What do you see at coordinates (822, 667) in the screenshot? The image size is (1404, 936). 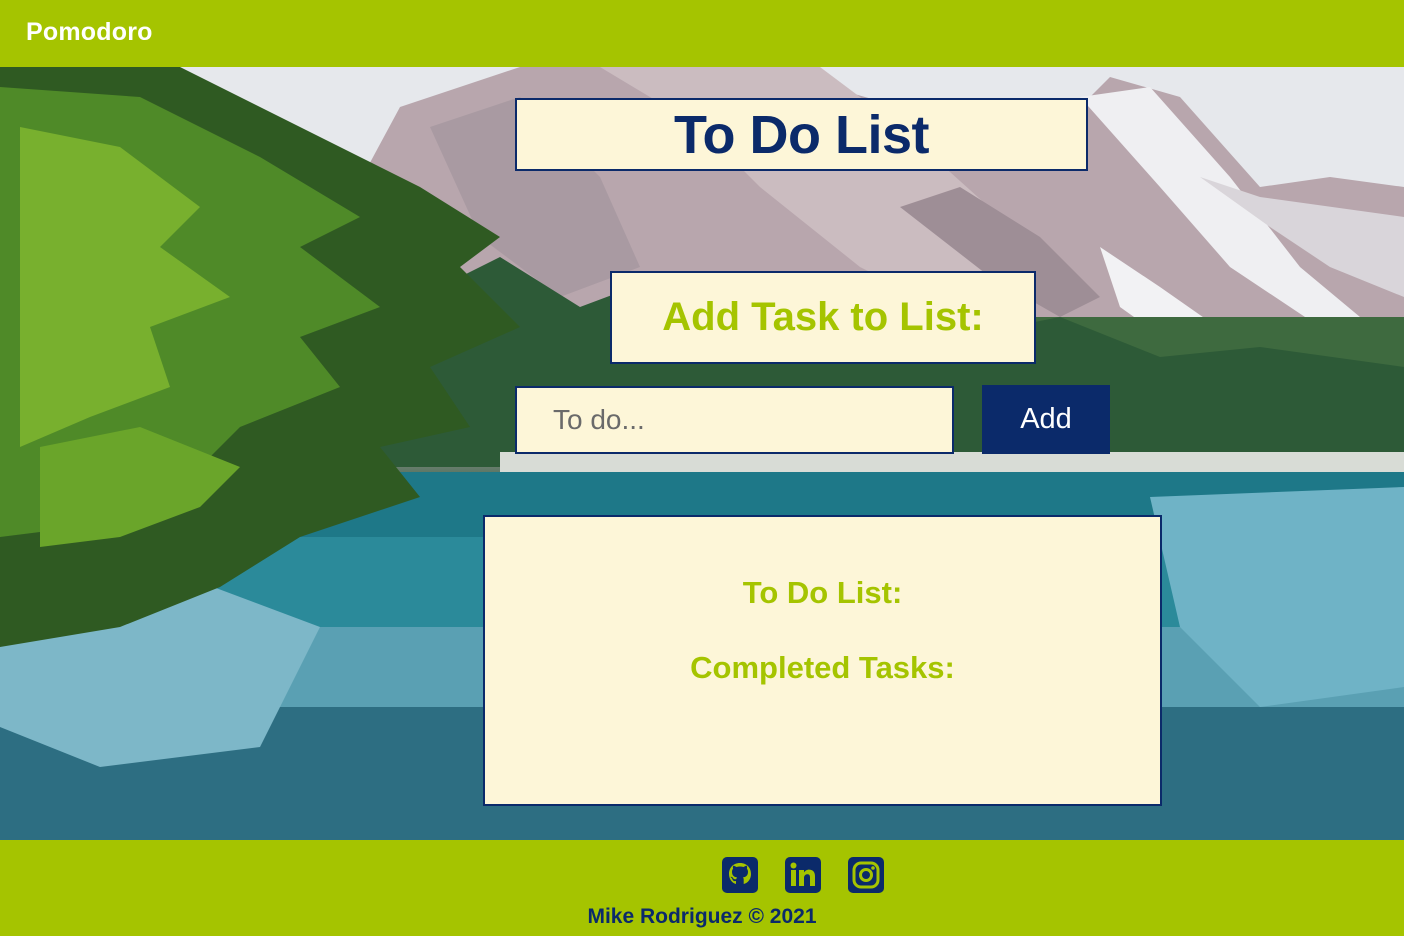 I see `completed-tasks-heading: Completed Tasks:` at bounding box center [822, 667].